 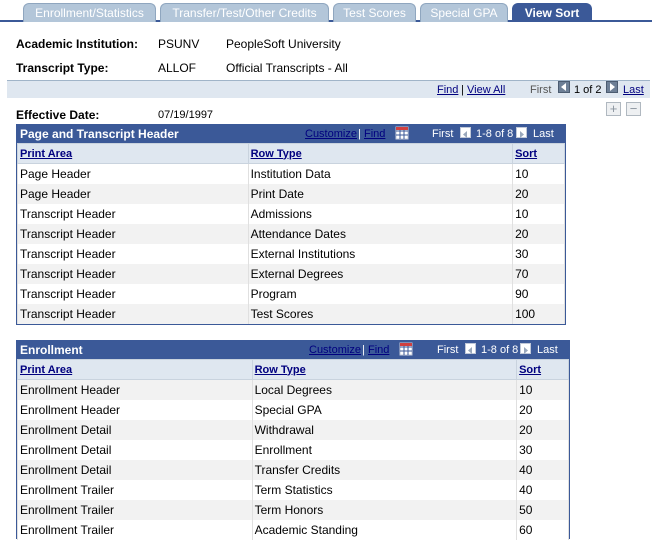 What do you see at coordinates (613, 109) in the screenshot?
I see `add-row-icon: +` at bounding box center [613, 109].